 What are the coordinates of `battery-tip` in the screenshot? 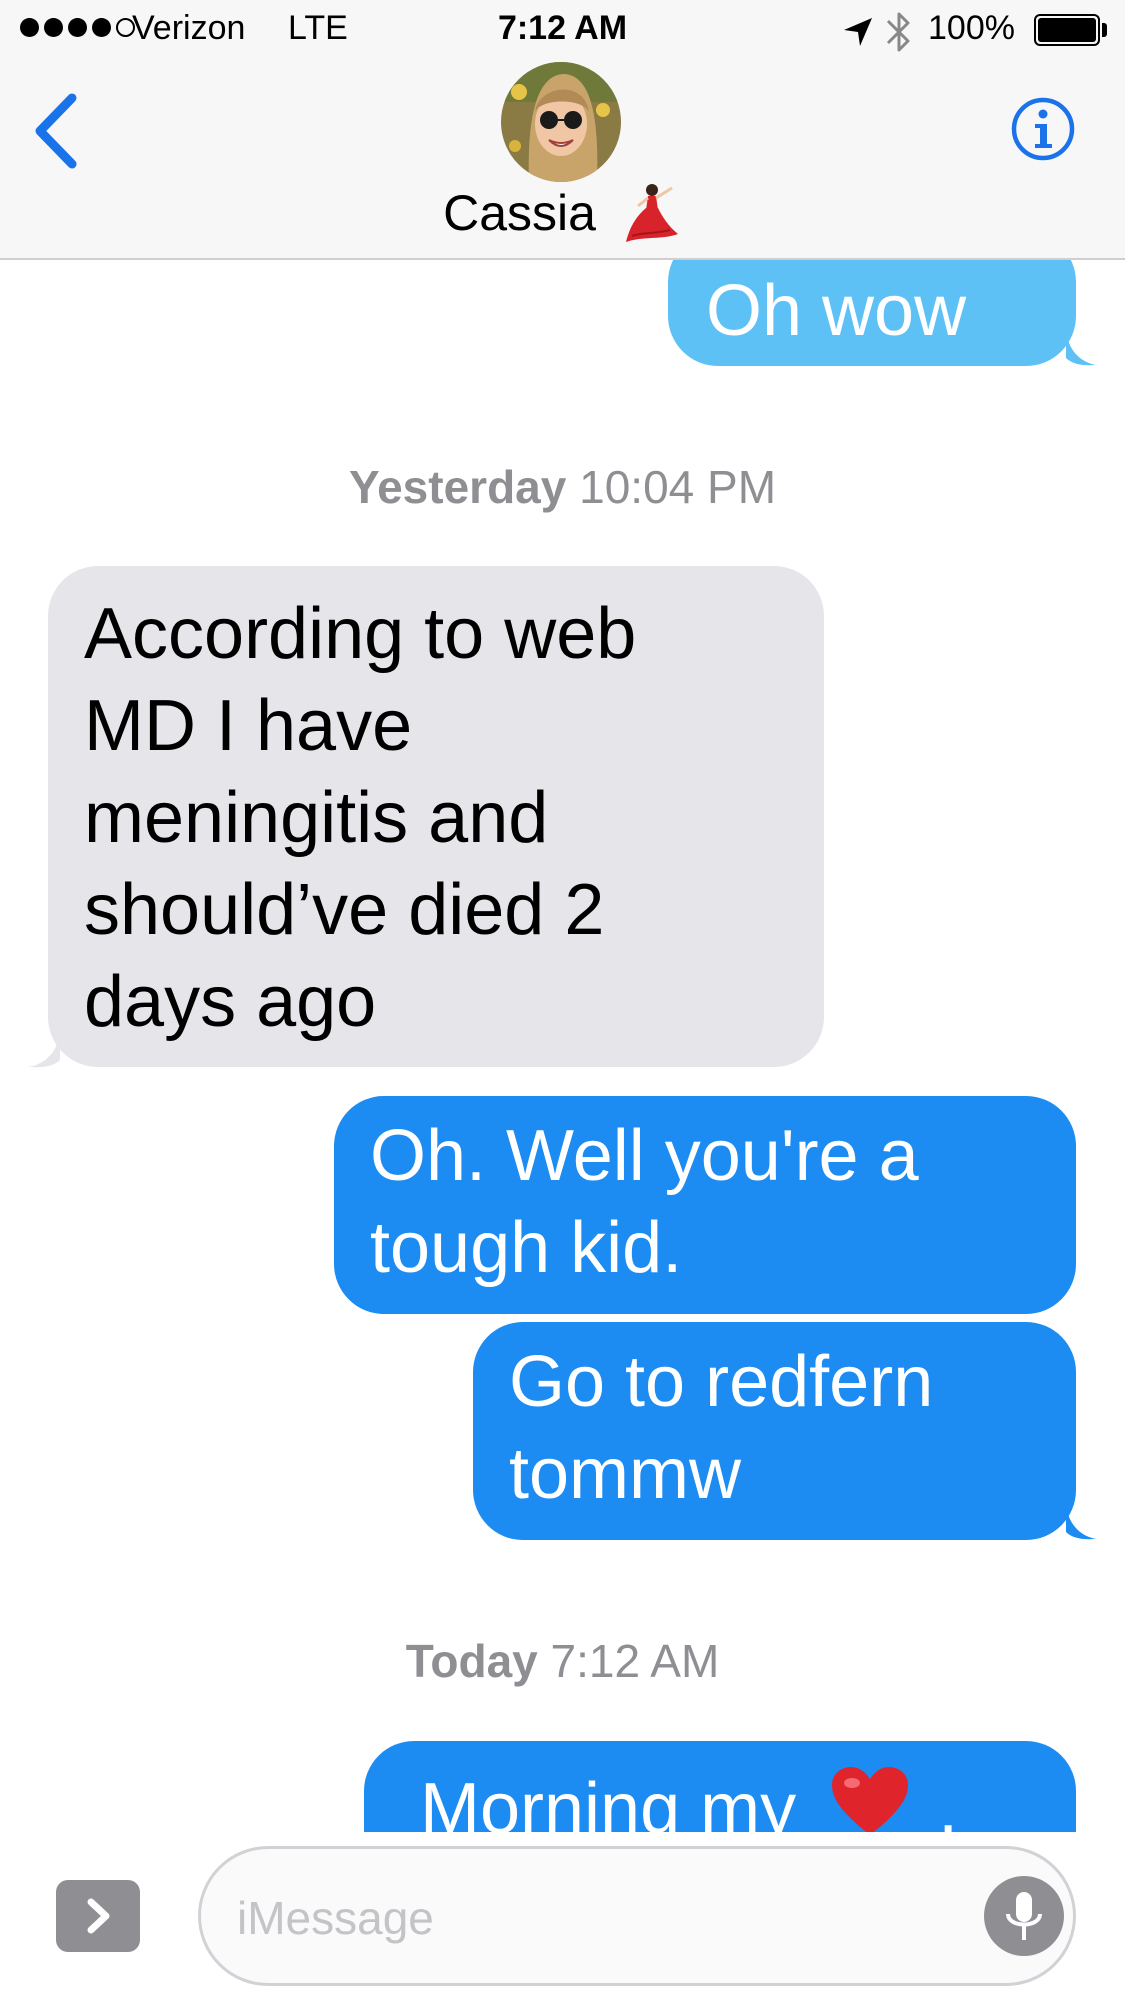 It's located at (1104, 30).